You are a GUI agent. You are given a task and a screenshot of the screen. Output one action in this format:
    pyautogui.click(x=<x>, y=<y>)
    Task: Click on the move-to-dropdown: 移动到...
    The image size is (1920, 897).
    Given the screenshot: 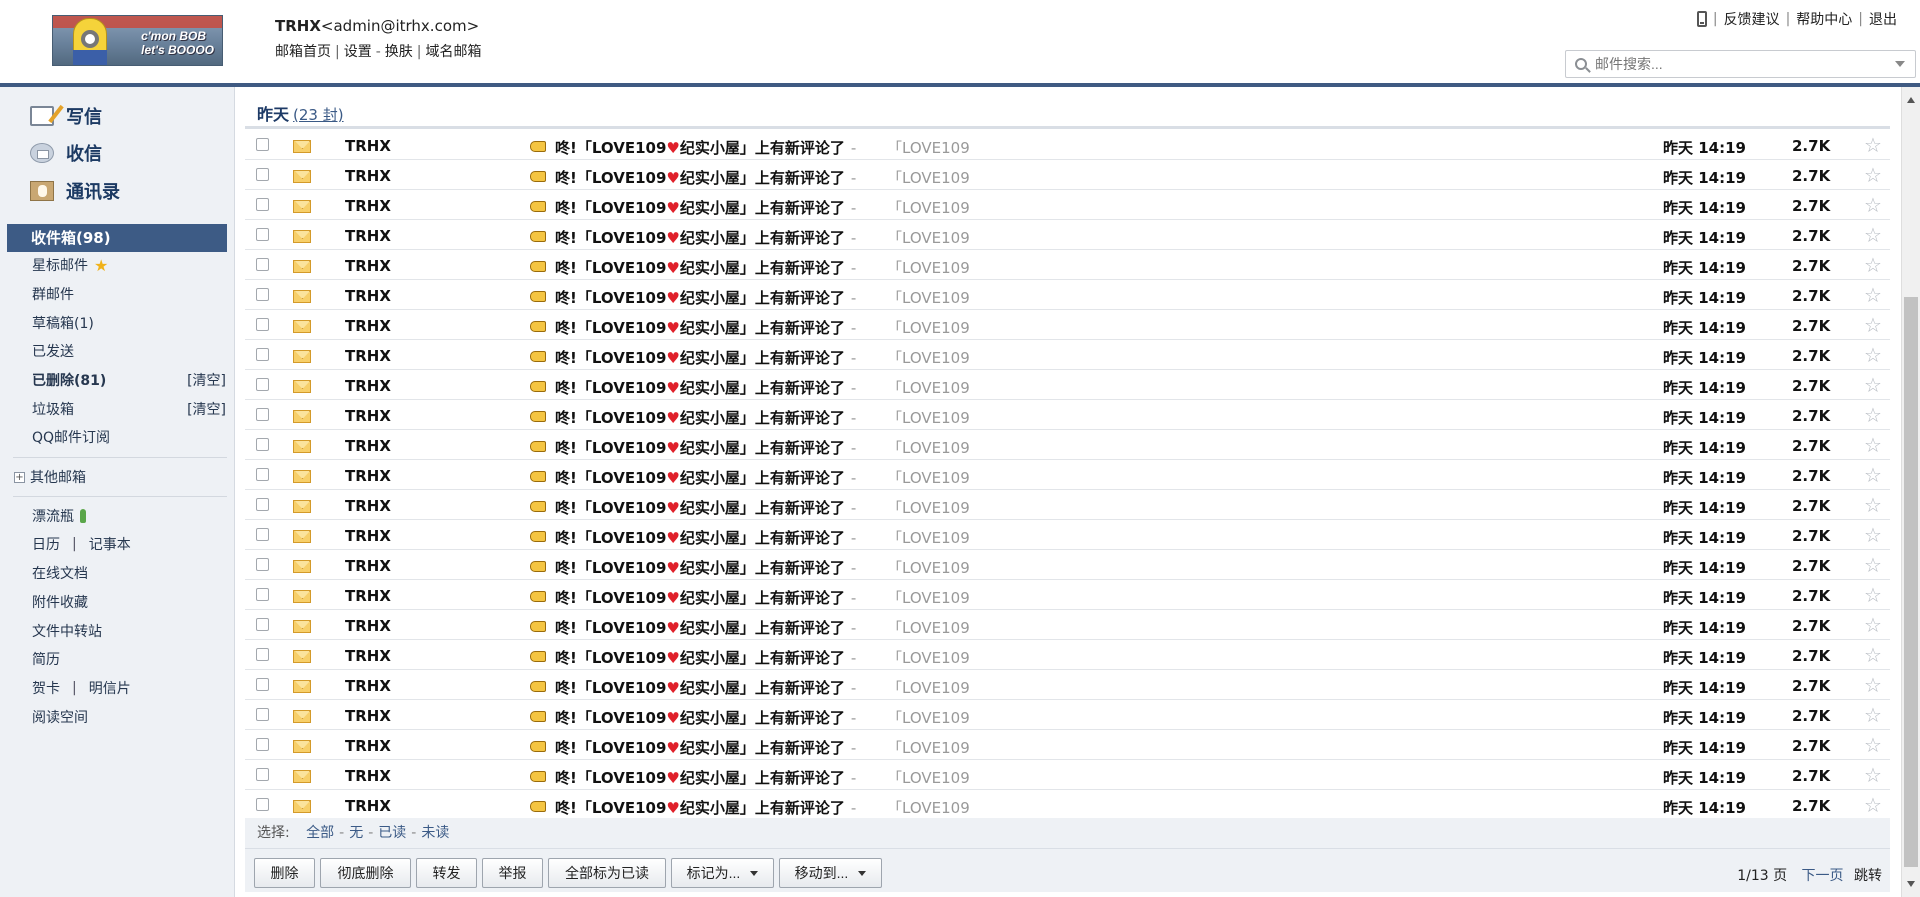 What is the action you would take?
    pyautogui.click(x=830, y=873)
    